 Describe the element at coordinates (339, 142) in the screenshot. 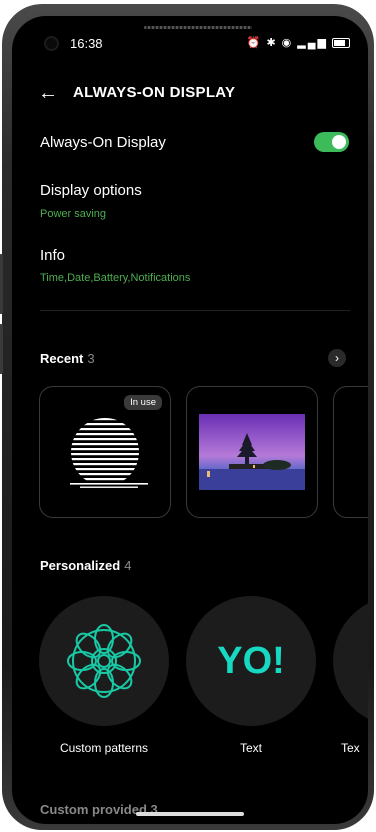

I see `toggle-knob` at that location.